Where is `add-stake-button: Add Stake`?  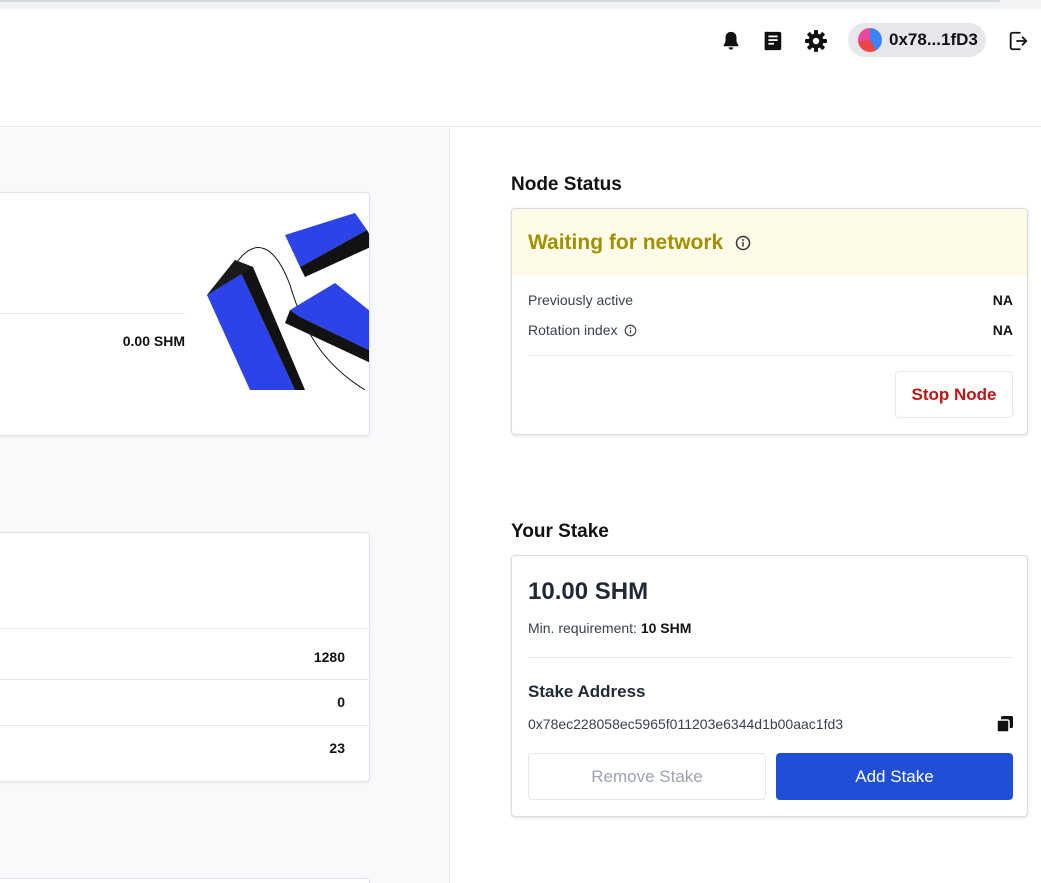
add-stake-button: Add Stake is located at coordinates (894, 776).